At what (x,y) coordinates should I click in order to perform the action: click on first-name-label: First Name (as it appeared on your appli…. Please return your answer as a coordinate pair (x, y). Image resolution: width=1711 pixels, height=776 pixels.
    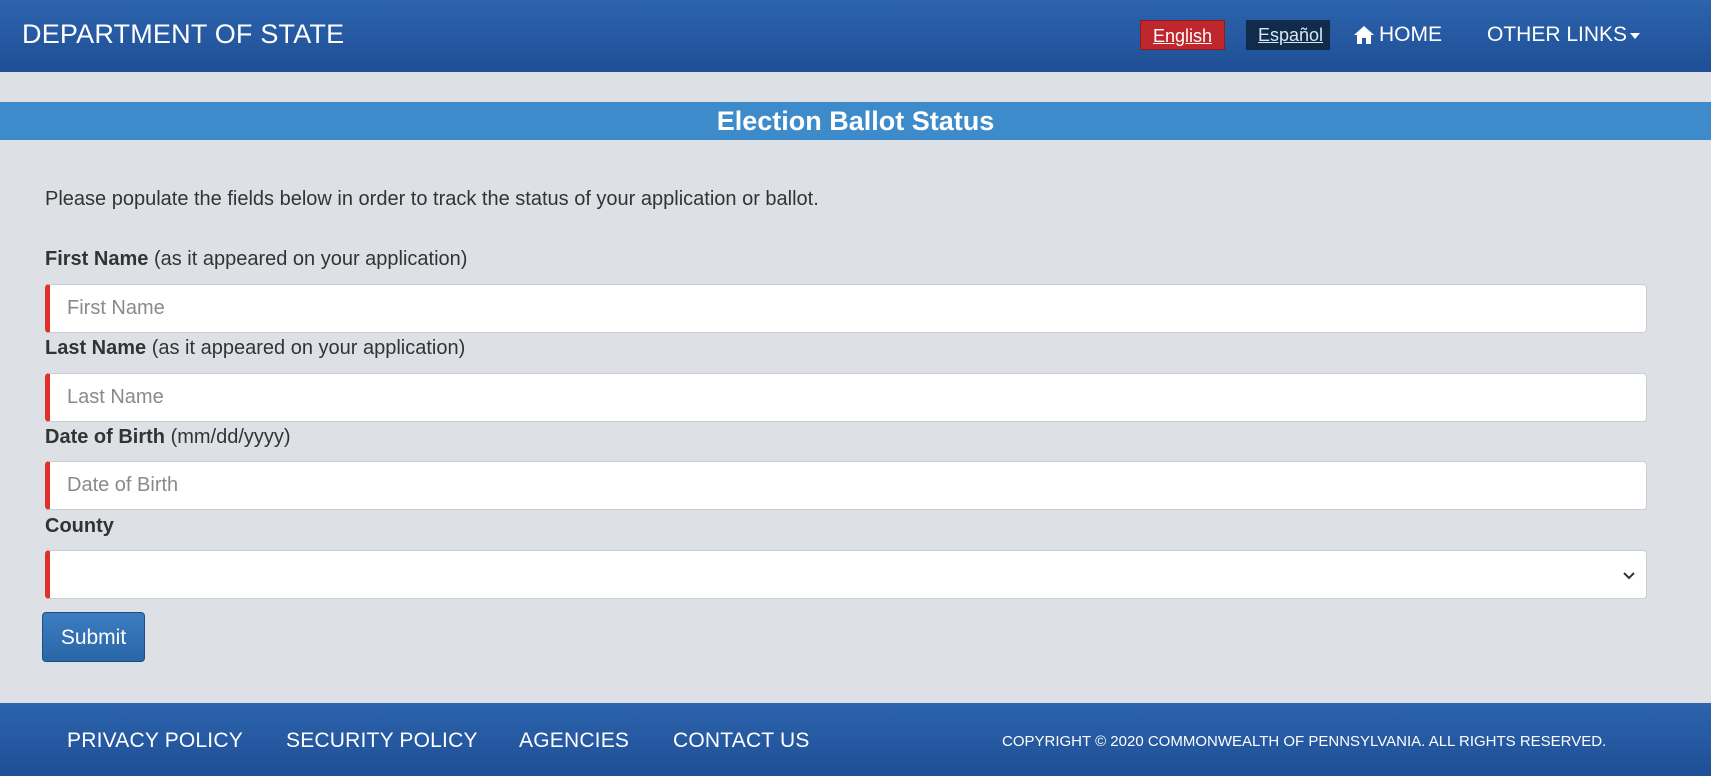
    Looking at the image, I should click on (256, 259).